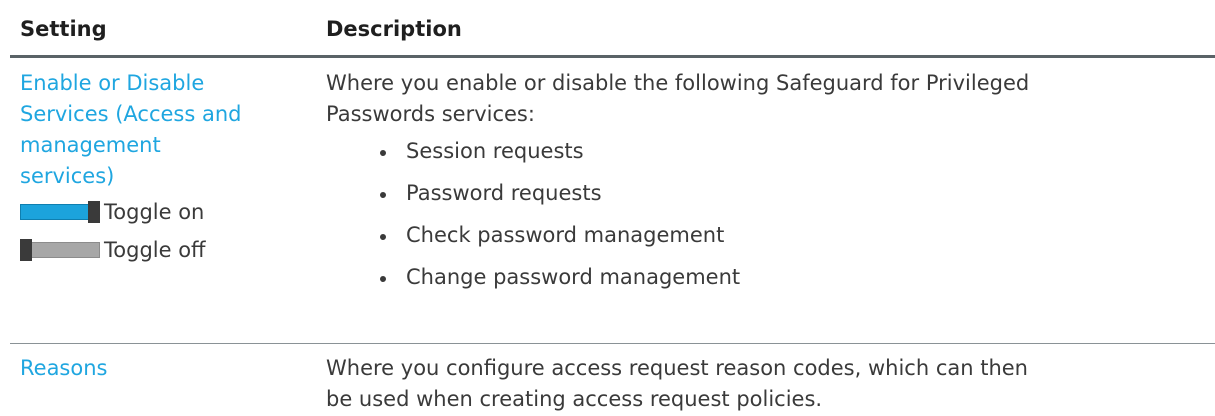 The image size is (1215, 416). I want to click on toggle-off-icon, so click(60, 250).